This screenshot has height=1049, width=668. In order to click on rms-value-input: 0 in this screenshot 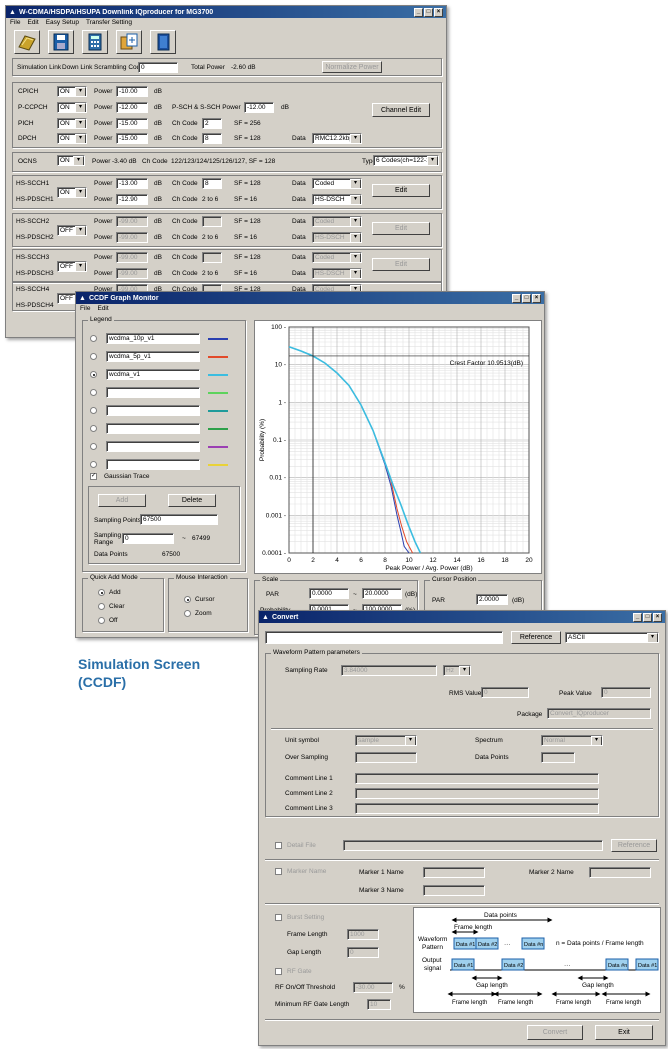, I will do `click(505, 692)`.